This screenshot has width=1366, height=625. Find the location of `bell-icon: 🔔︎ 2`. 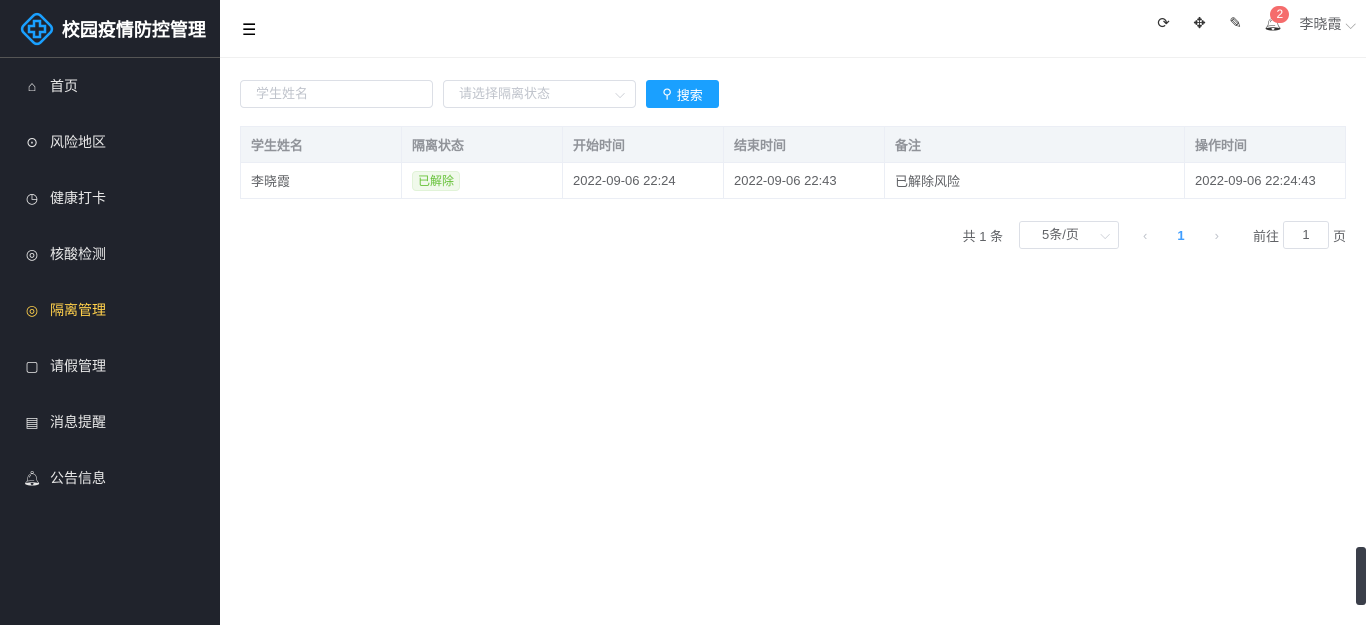

bell-icon: 🔔︎ 2 is located at coordinates (1276, 19).